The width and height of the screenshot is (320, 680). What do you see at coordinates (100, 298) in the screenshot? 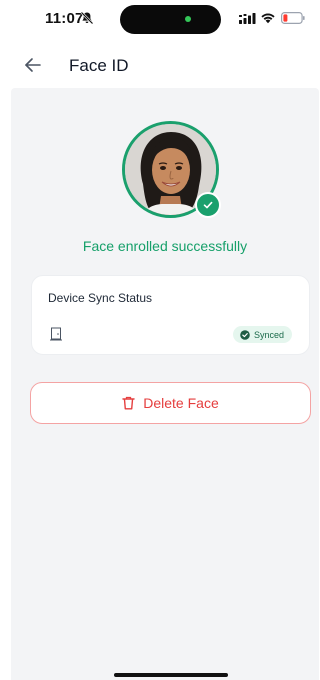
I see `sync-card-title: Device Sync Status` at bounding box center [100, 298].